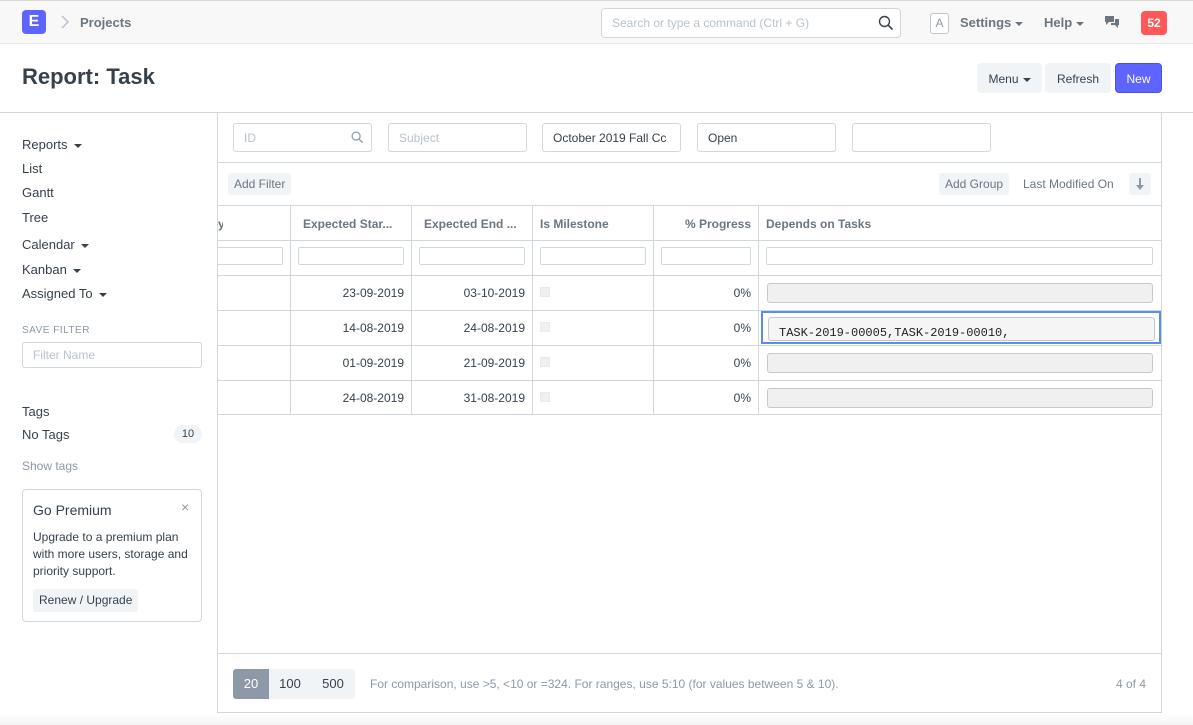 Image resolution: width=1193 pixels, height=725 pixels. Describe the element at coordinates (260, 184) in the screenshot. I see `add-filter-button: Add Filter` at that location.